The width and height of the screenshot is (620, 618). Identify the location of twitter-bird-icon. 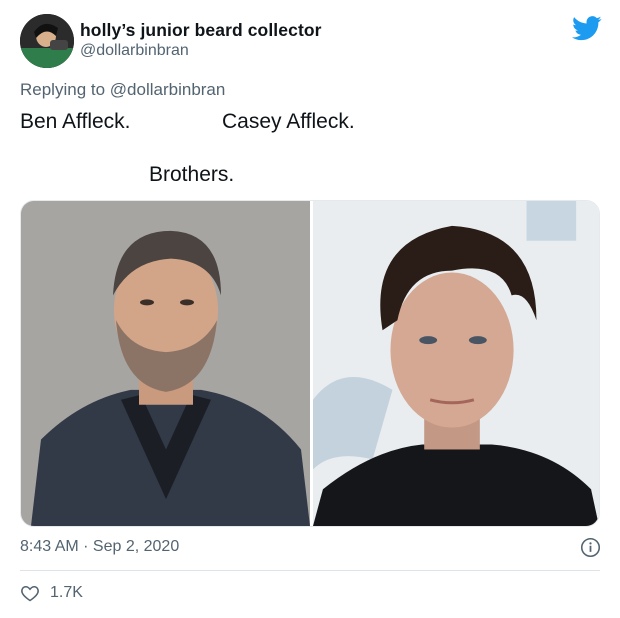
(587, 28).